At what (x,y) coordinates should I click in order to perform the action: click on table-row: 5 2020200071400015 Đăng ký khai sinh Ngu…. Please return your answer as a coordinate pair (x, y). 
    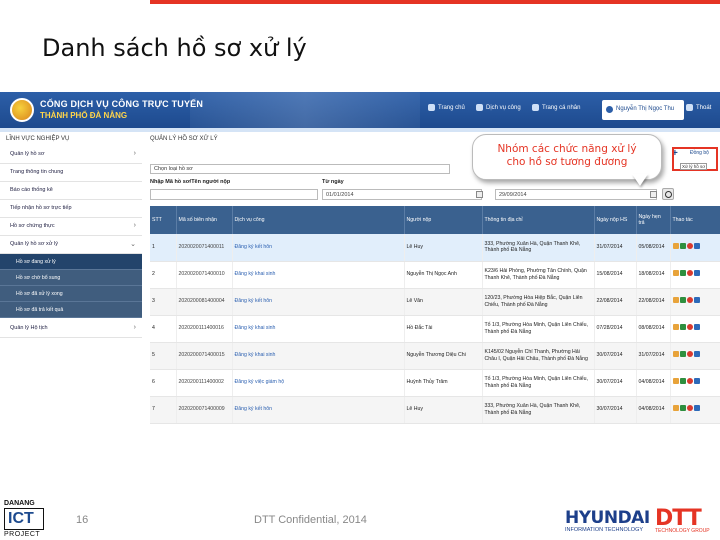
    Looking at the image, I should click on (435, 356).